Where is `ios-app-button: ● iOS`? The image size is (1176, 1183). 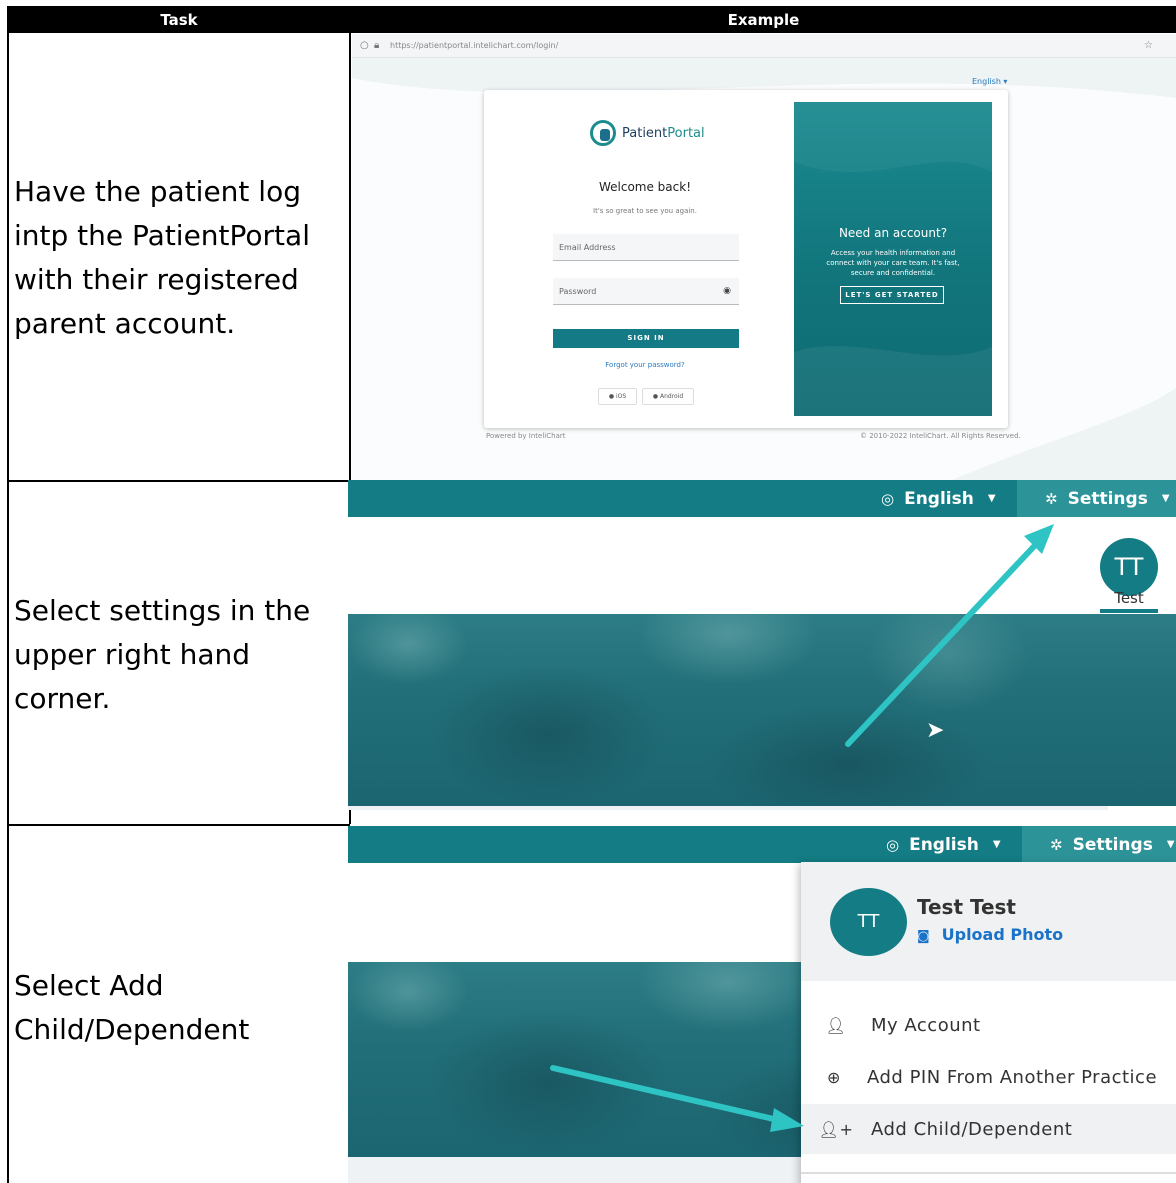 ios-app-button: ● iOS is located at coordinates (617, 396).